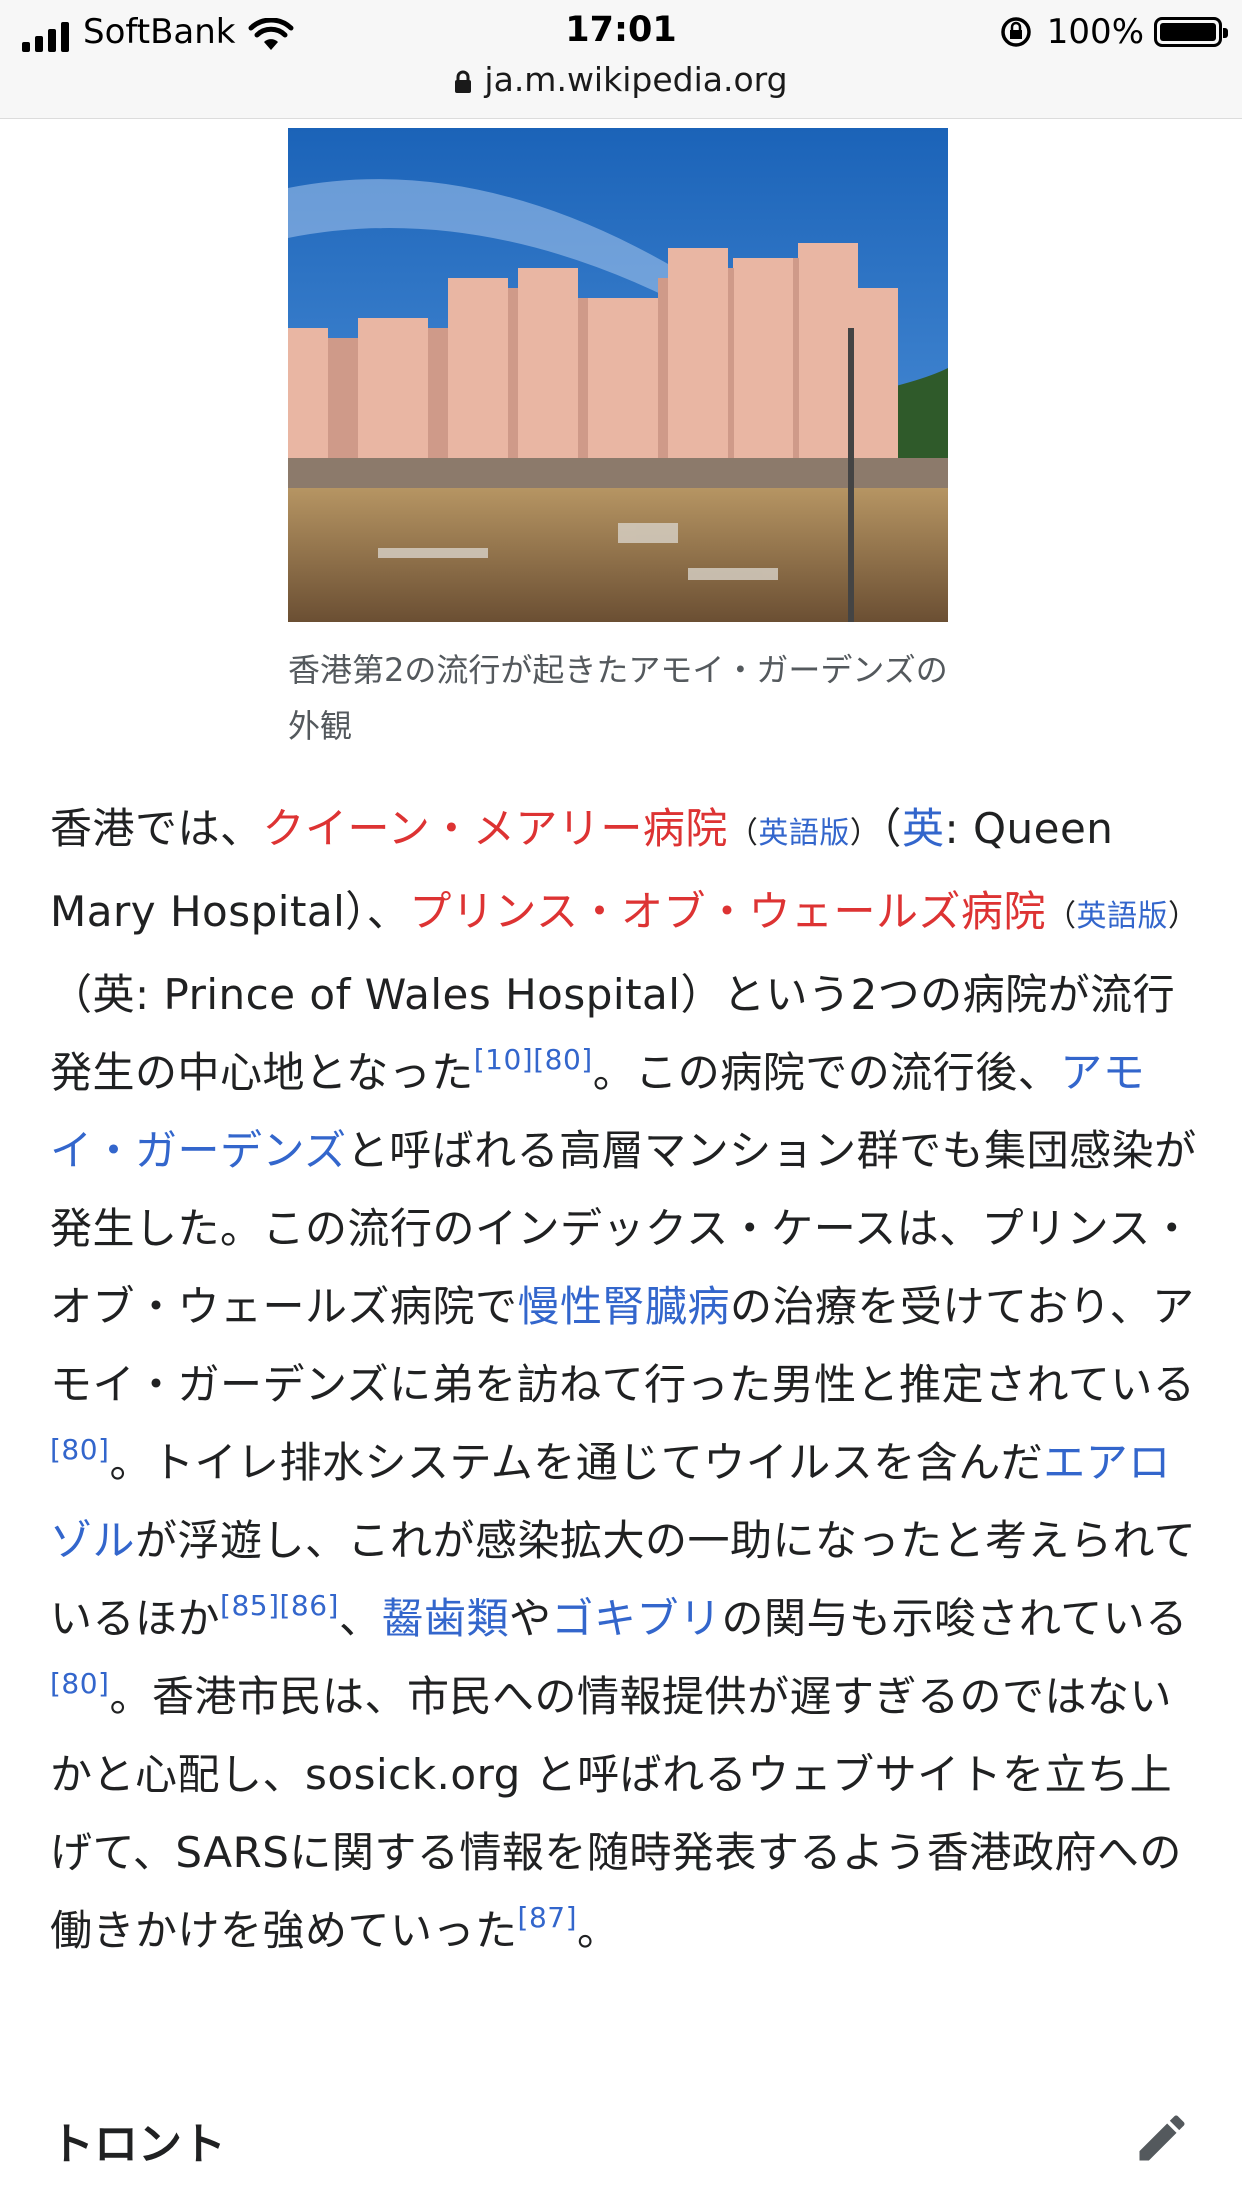  I want to click on reference-link: [87], so click(547, 1917).